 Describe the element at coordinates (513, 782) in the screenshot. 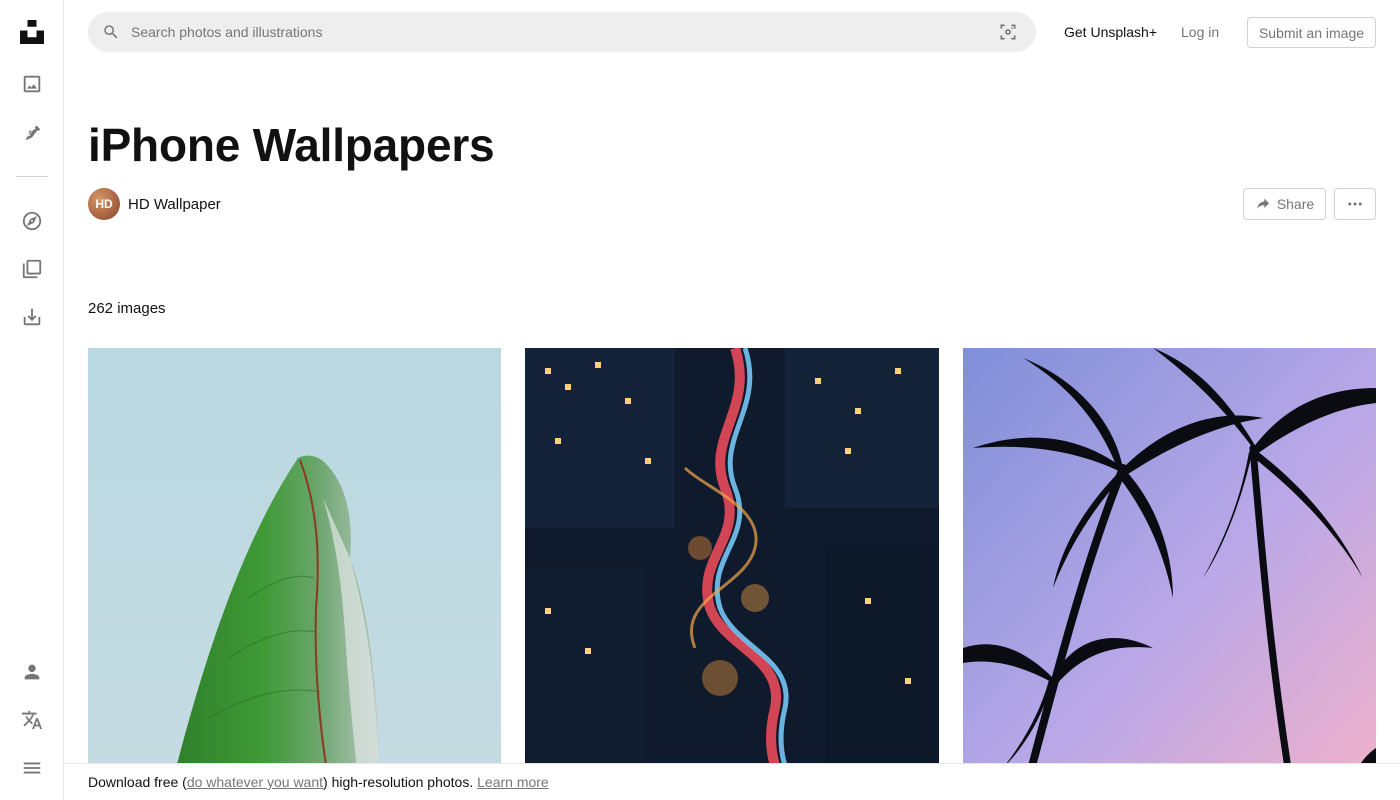

I see `learn-more-link: Learn more` at that location.